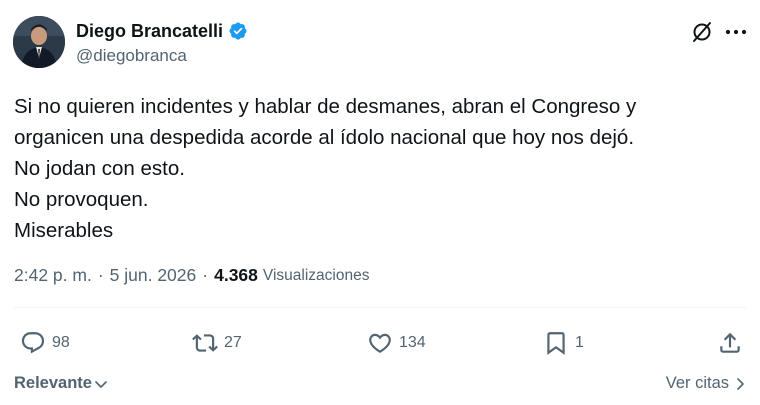 The height and width of the screenshot is (405, 760). I want to click on sort-label: Relevante, so click(53, 383).